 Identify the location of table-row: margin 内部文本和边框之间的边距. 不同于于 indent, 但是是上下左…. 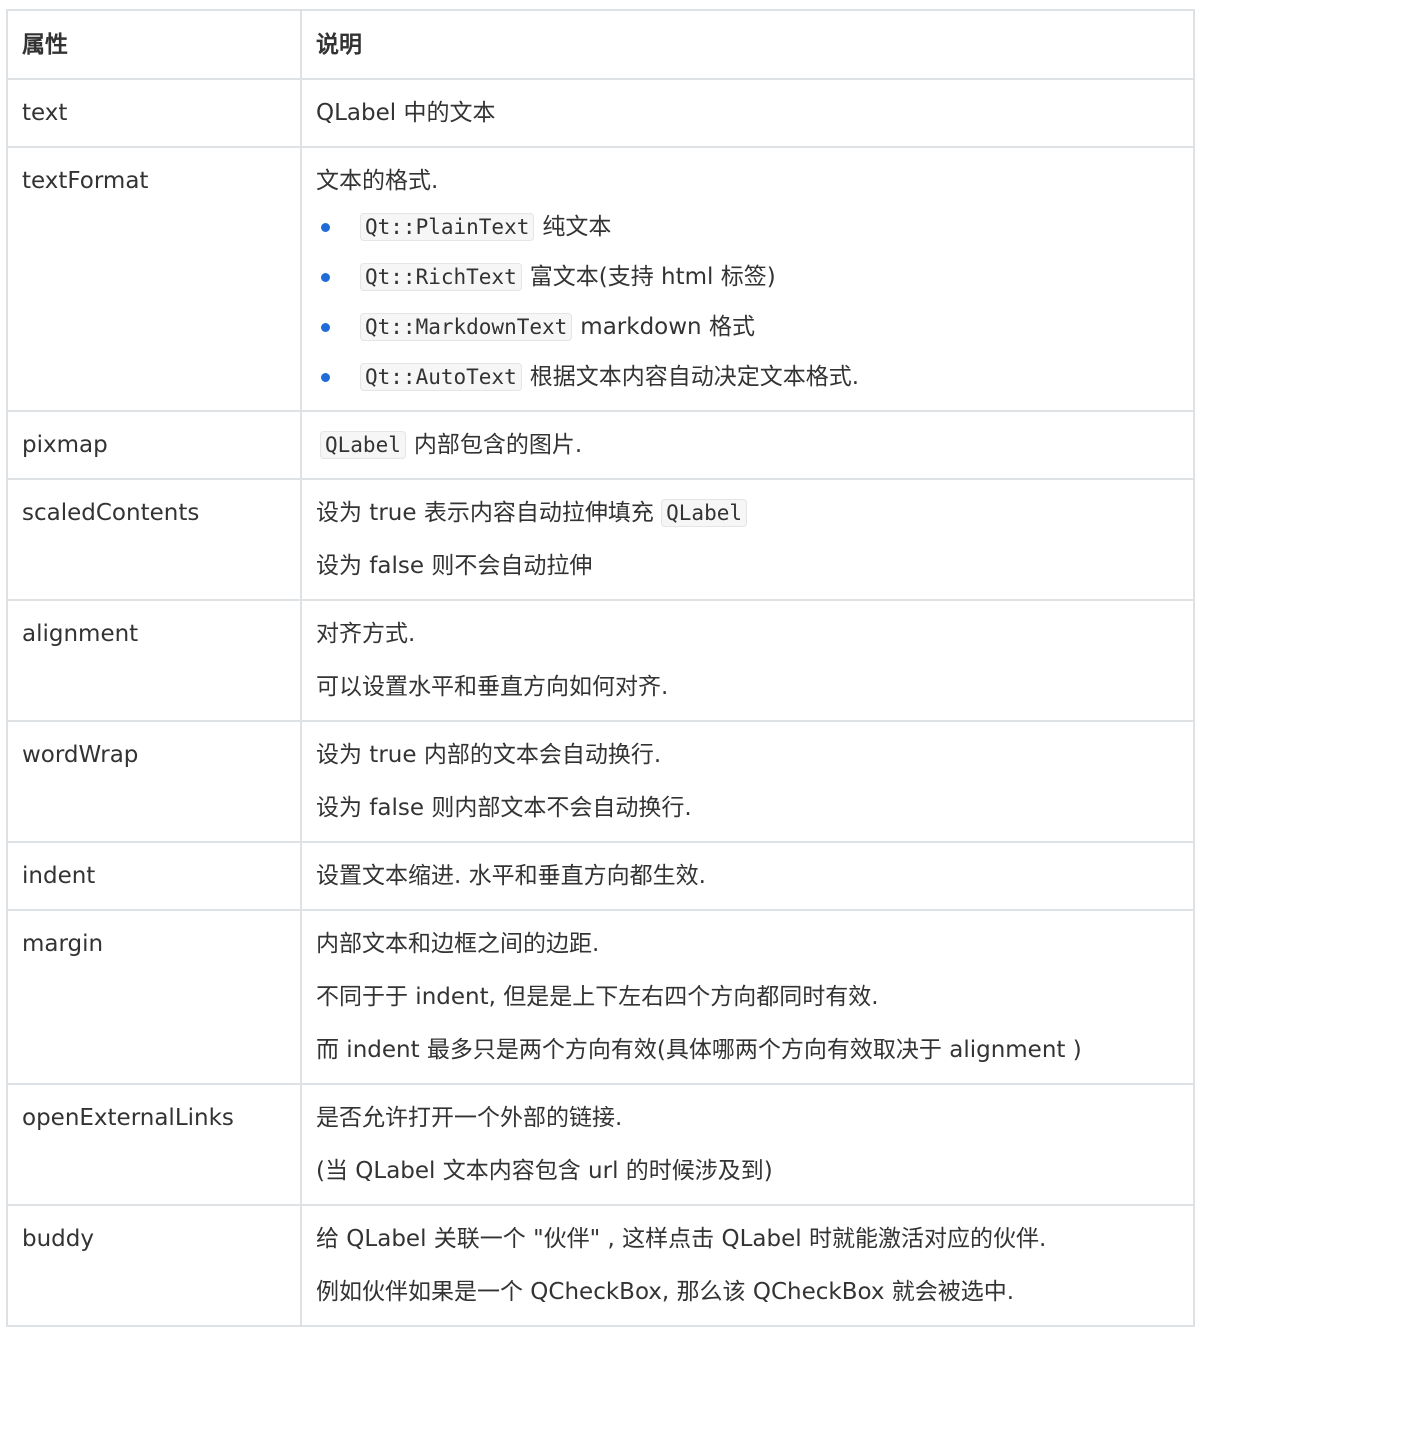
(600, 997).